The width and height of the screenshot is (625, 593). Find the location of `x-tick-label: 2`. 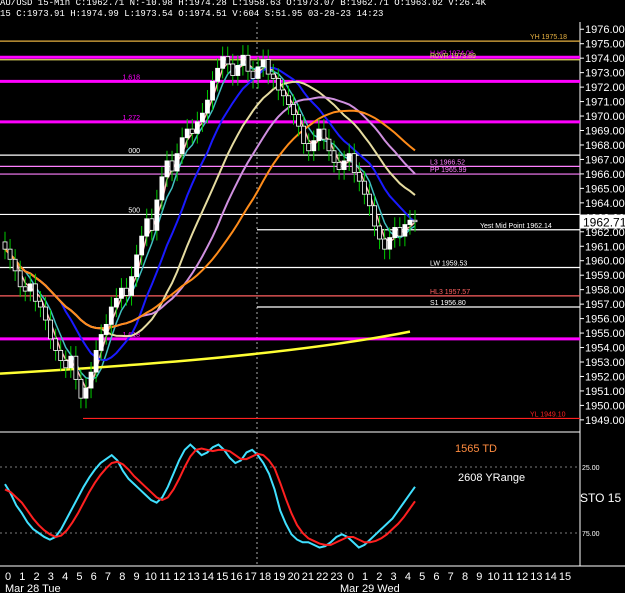

x-tick-label: 2 is located at coordinates (379, 577).